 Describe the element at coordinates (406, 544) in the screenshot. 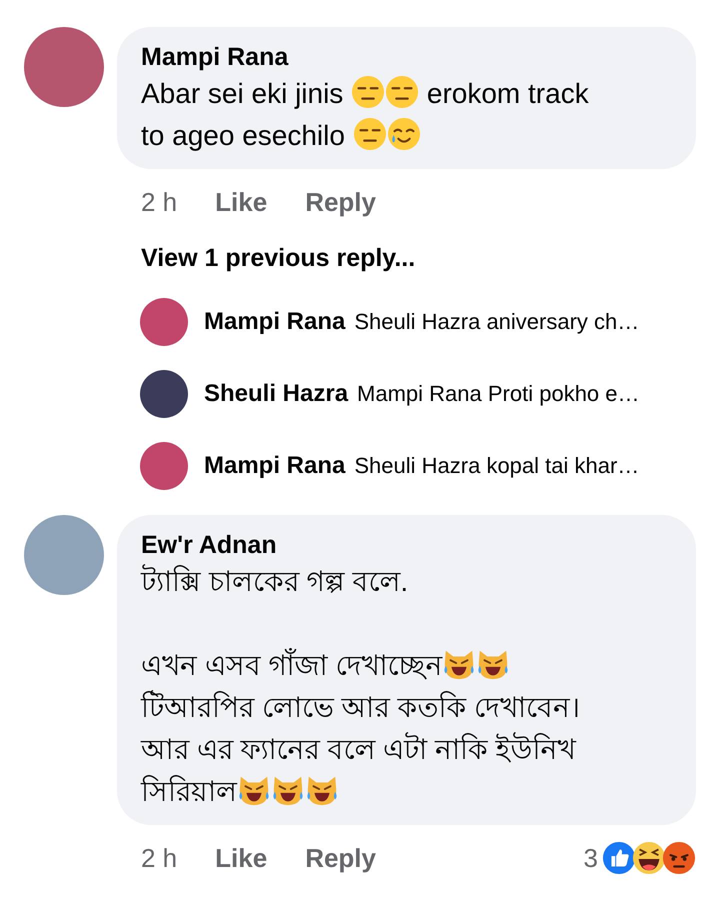

I see `author-name: Ew'r Adnan` at that location.